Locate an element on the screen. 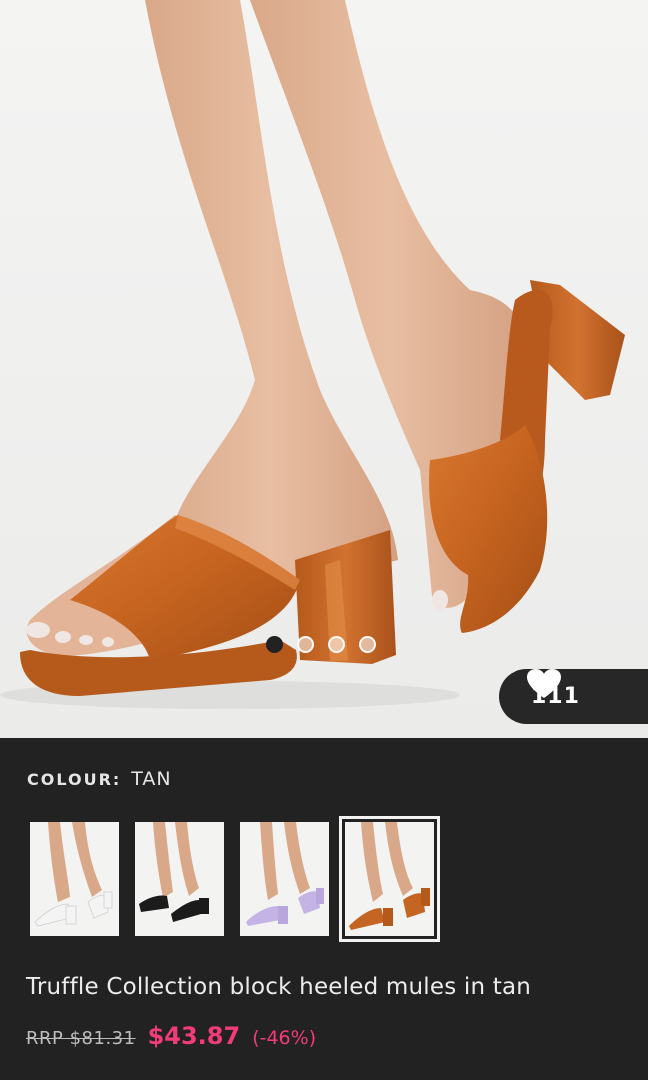 The height and width of the screenshot is (1080, 648). like-button: 111 is located at coordinates (573, 696).